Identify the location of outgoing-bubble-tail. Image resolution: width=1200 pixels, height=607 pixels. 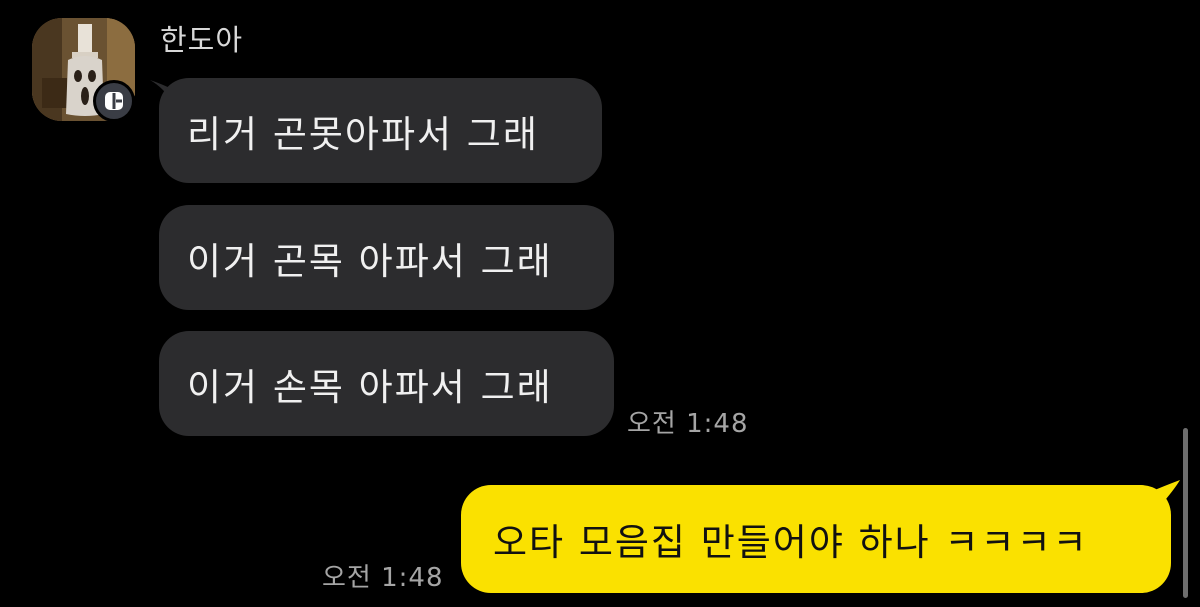
(1165, 493).